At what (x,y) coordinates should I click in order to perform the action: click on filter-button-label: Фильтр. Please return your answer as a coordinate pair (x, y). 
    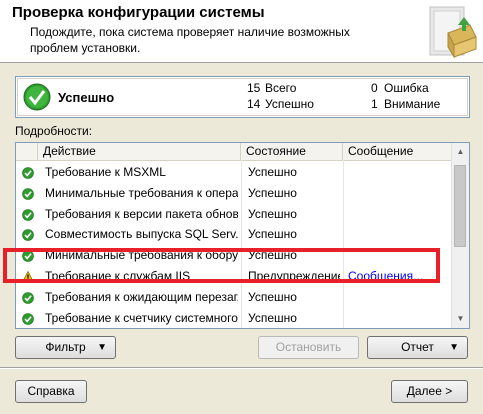
    Looking at the image, I should click on (65, 347).